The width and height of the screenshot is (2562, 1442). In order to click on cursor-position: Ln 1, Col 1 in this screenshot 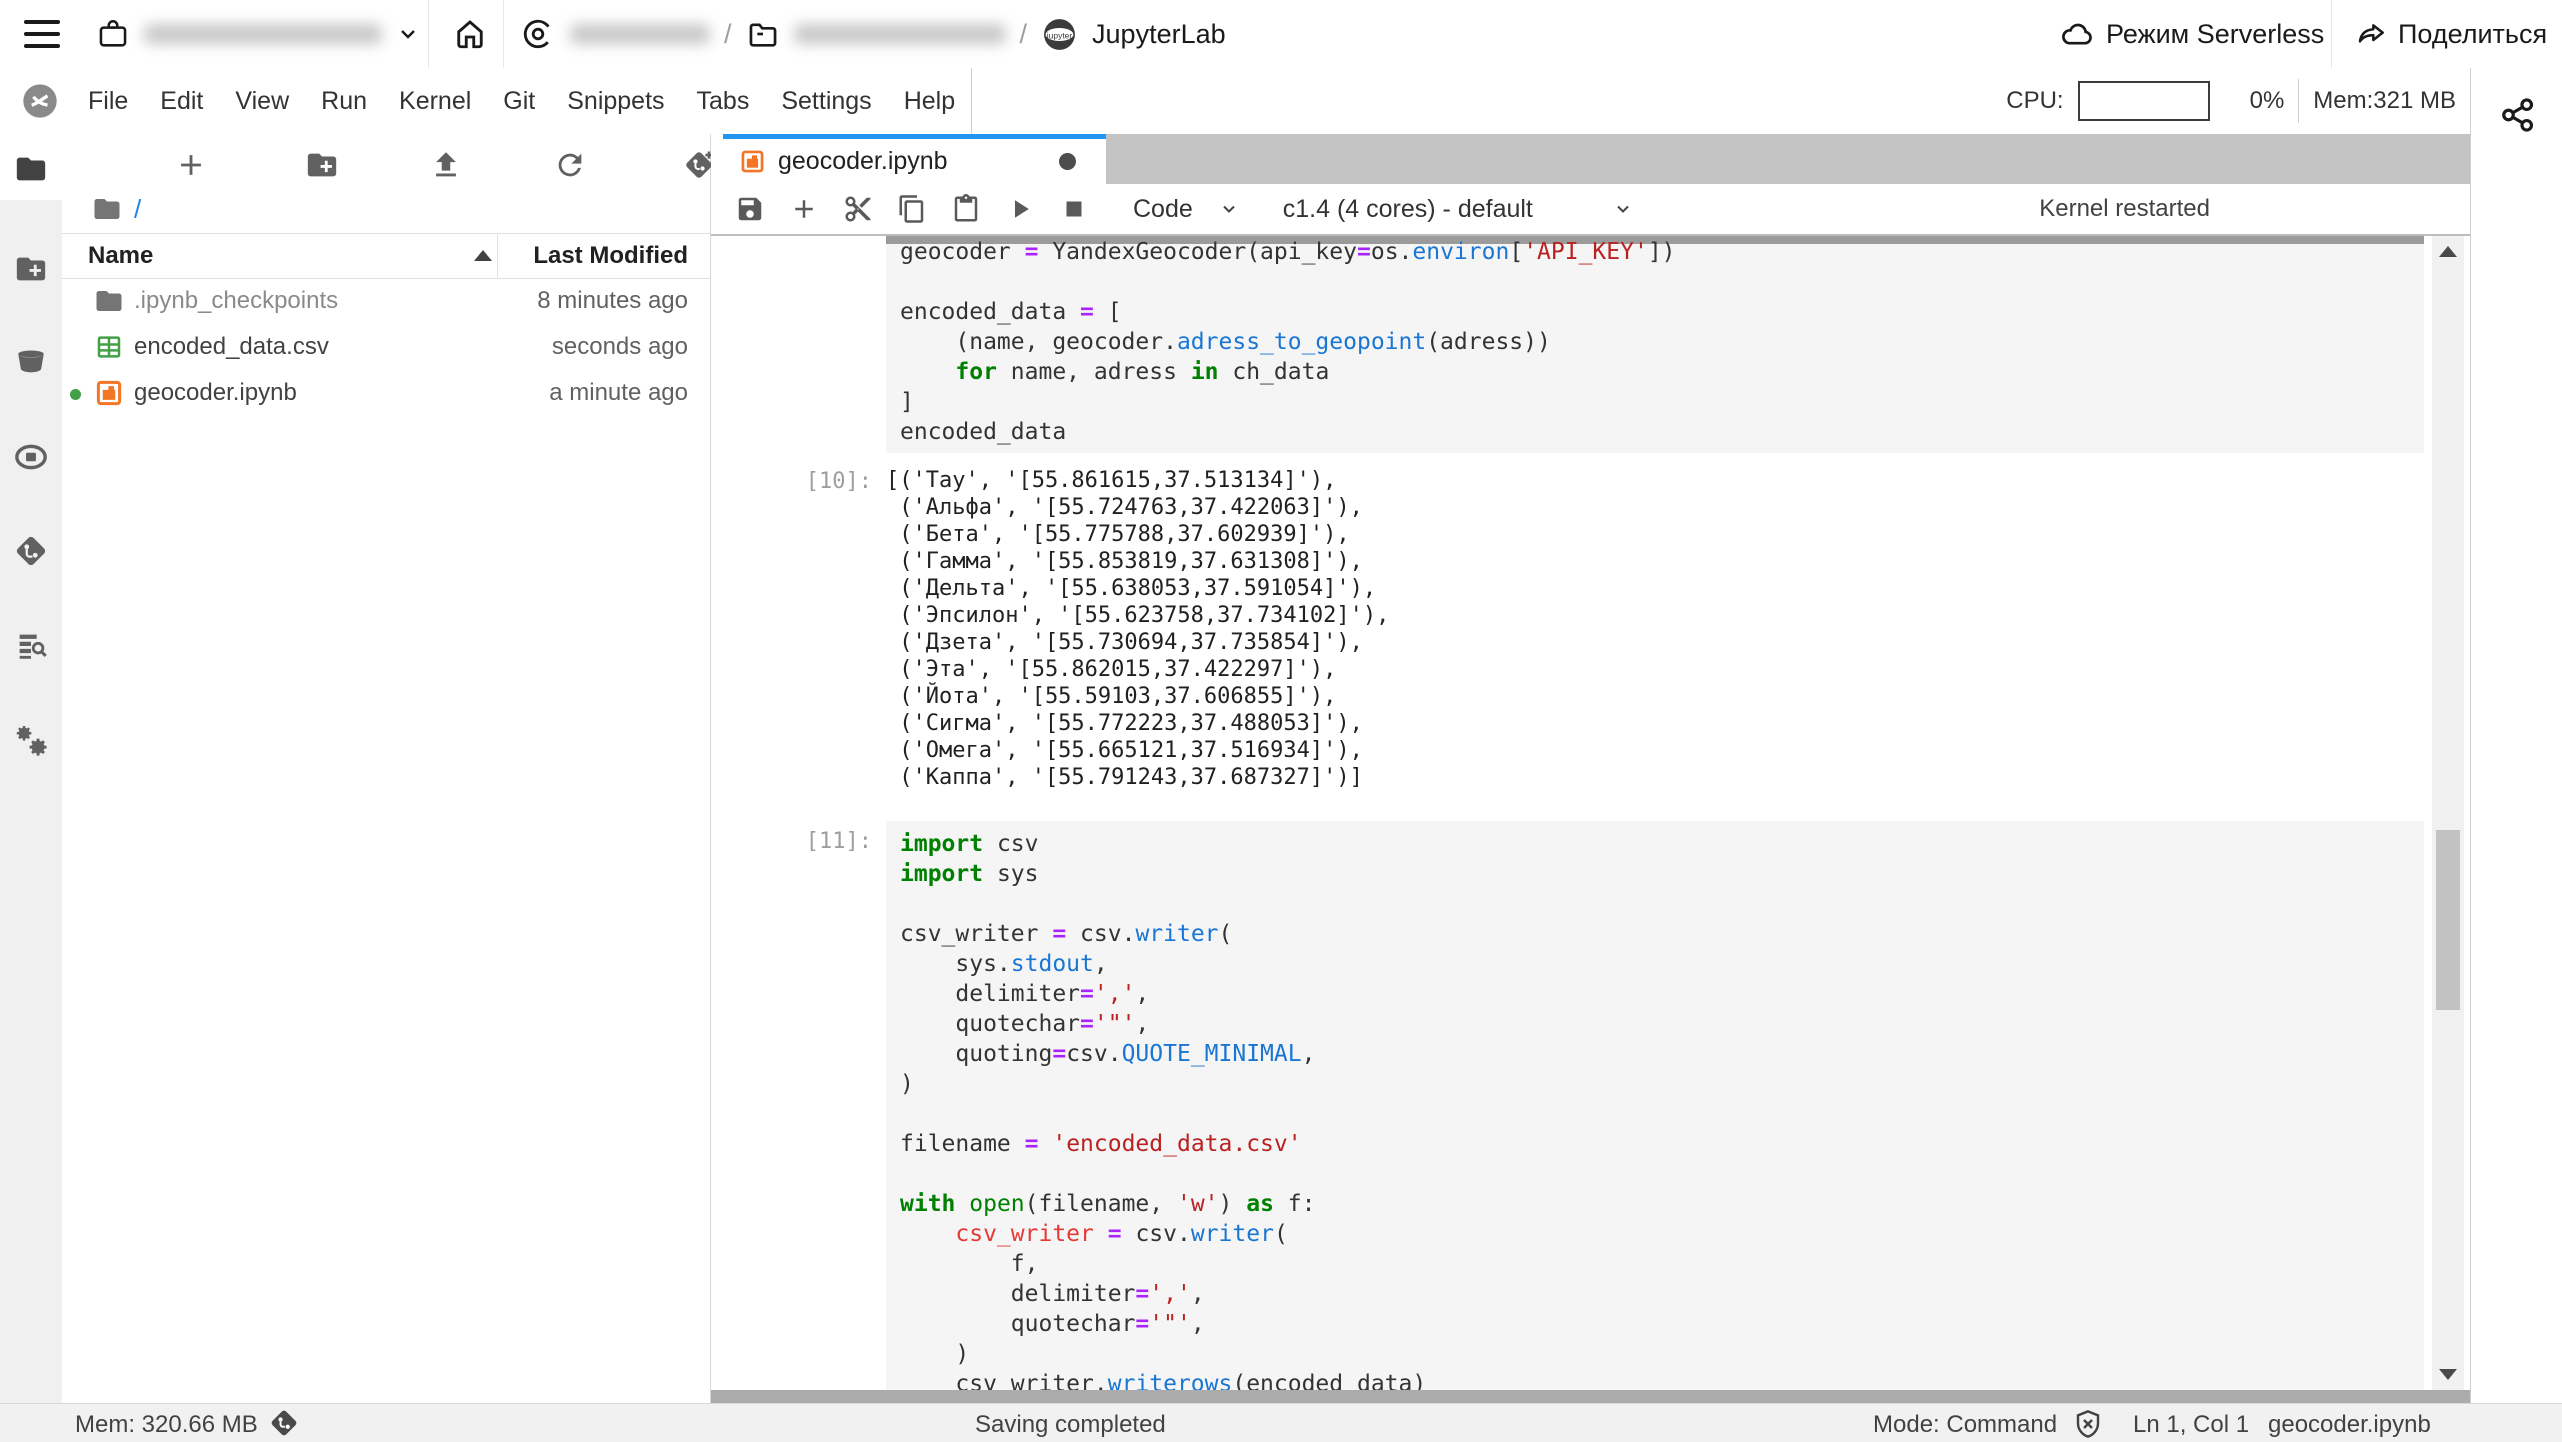, I will do `click(2191, 1425)`.